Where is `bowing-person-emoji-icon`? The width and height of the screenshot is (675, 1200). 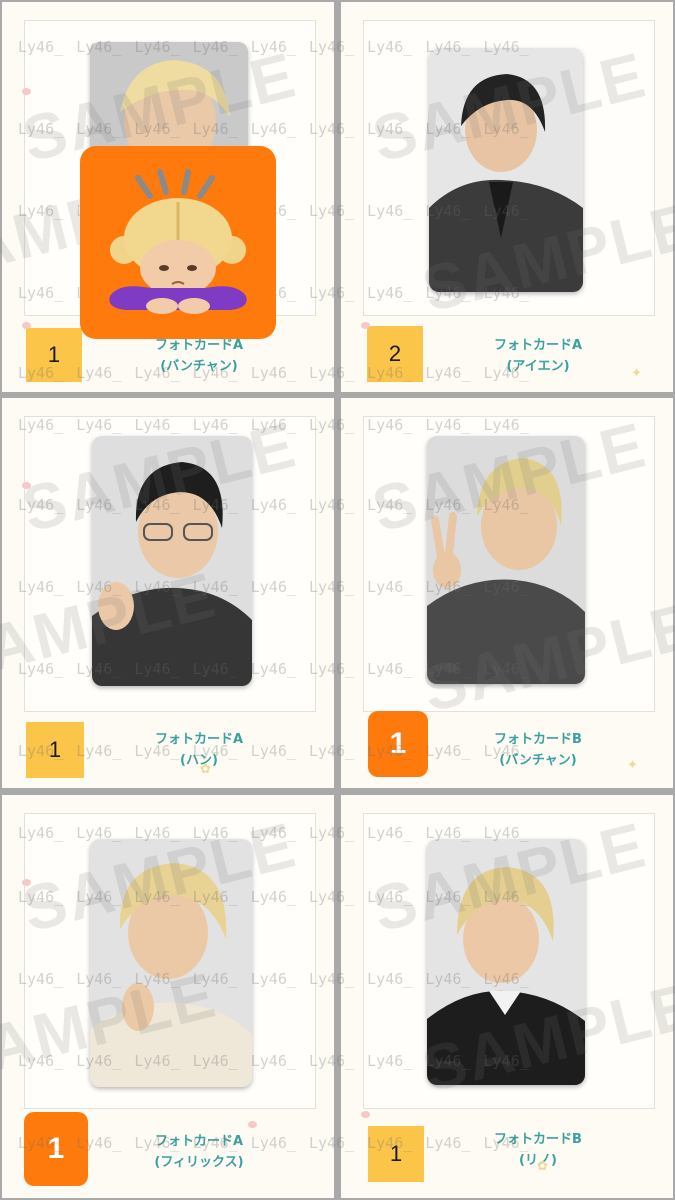
bowing-person-emoji-icon is located at coordinates (178, 241).